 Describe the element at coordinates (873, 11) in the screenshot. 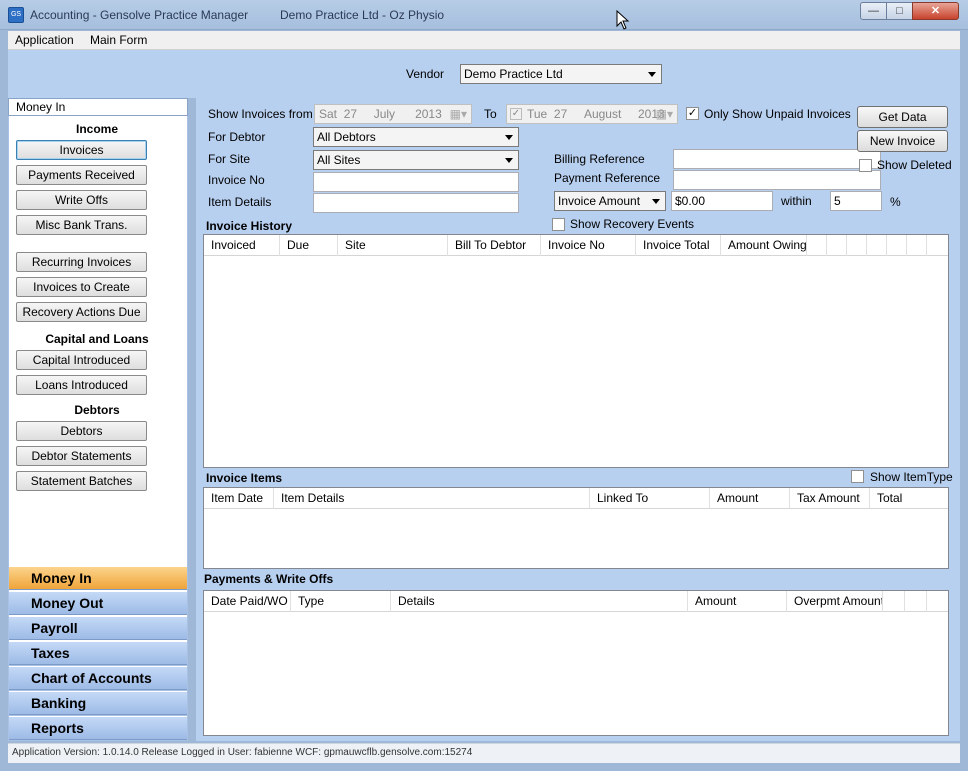

I see `minimize-button: —` at that location.